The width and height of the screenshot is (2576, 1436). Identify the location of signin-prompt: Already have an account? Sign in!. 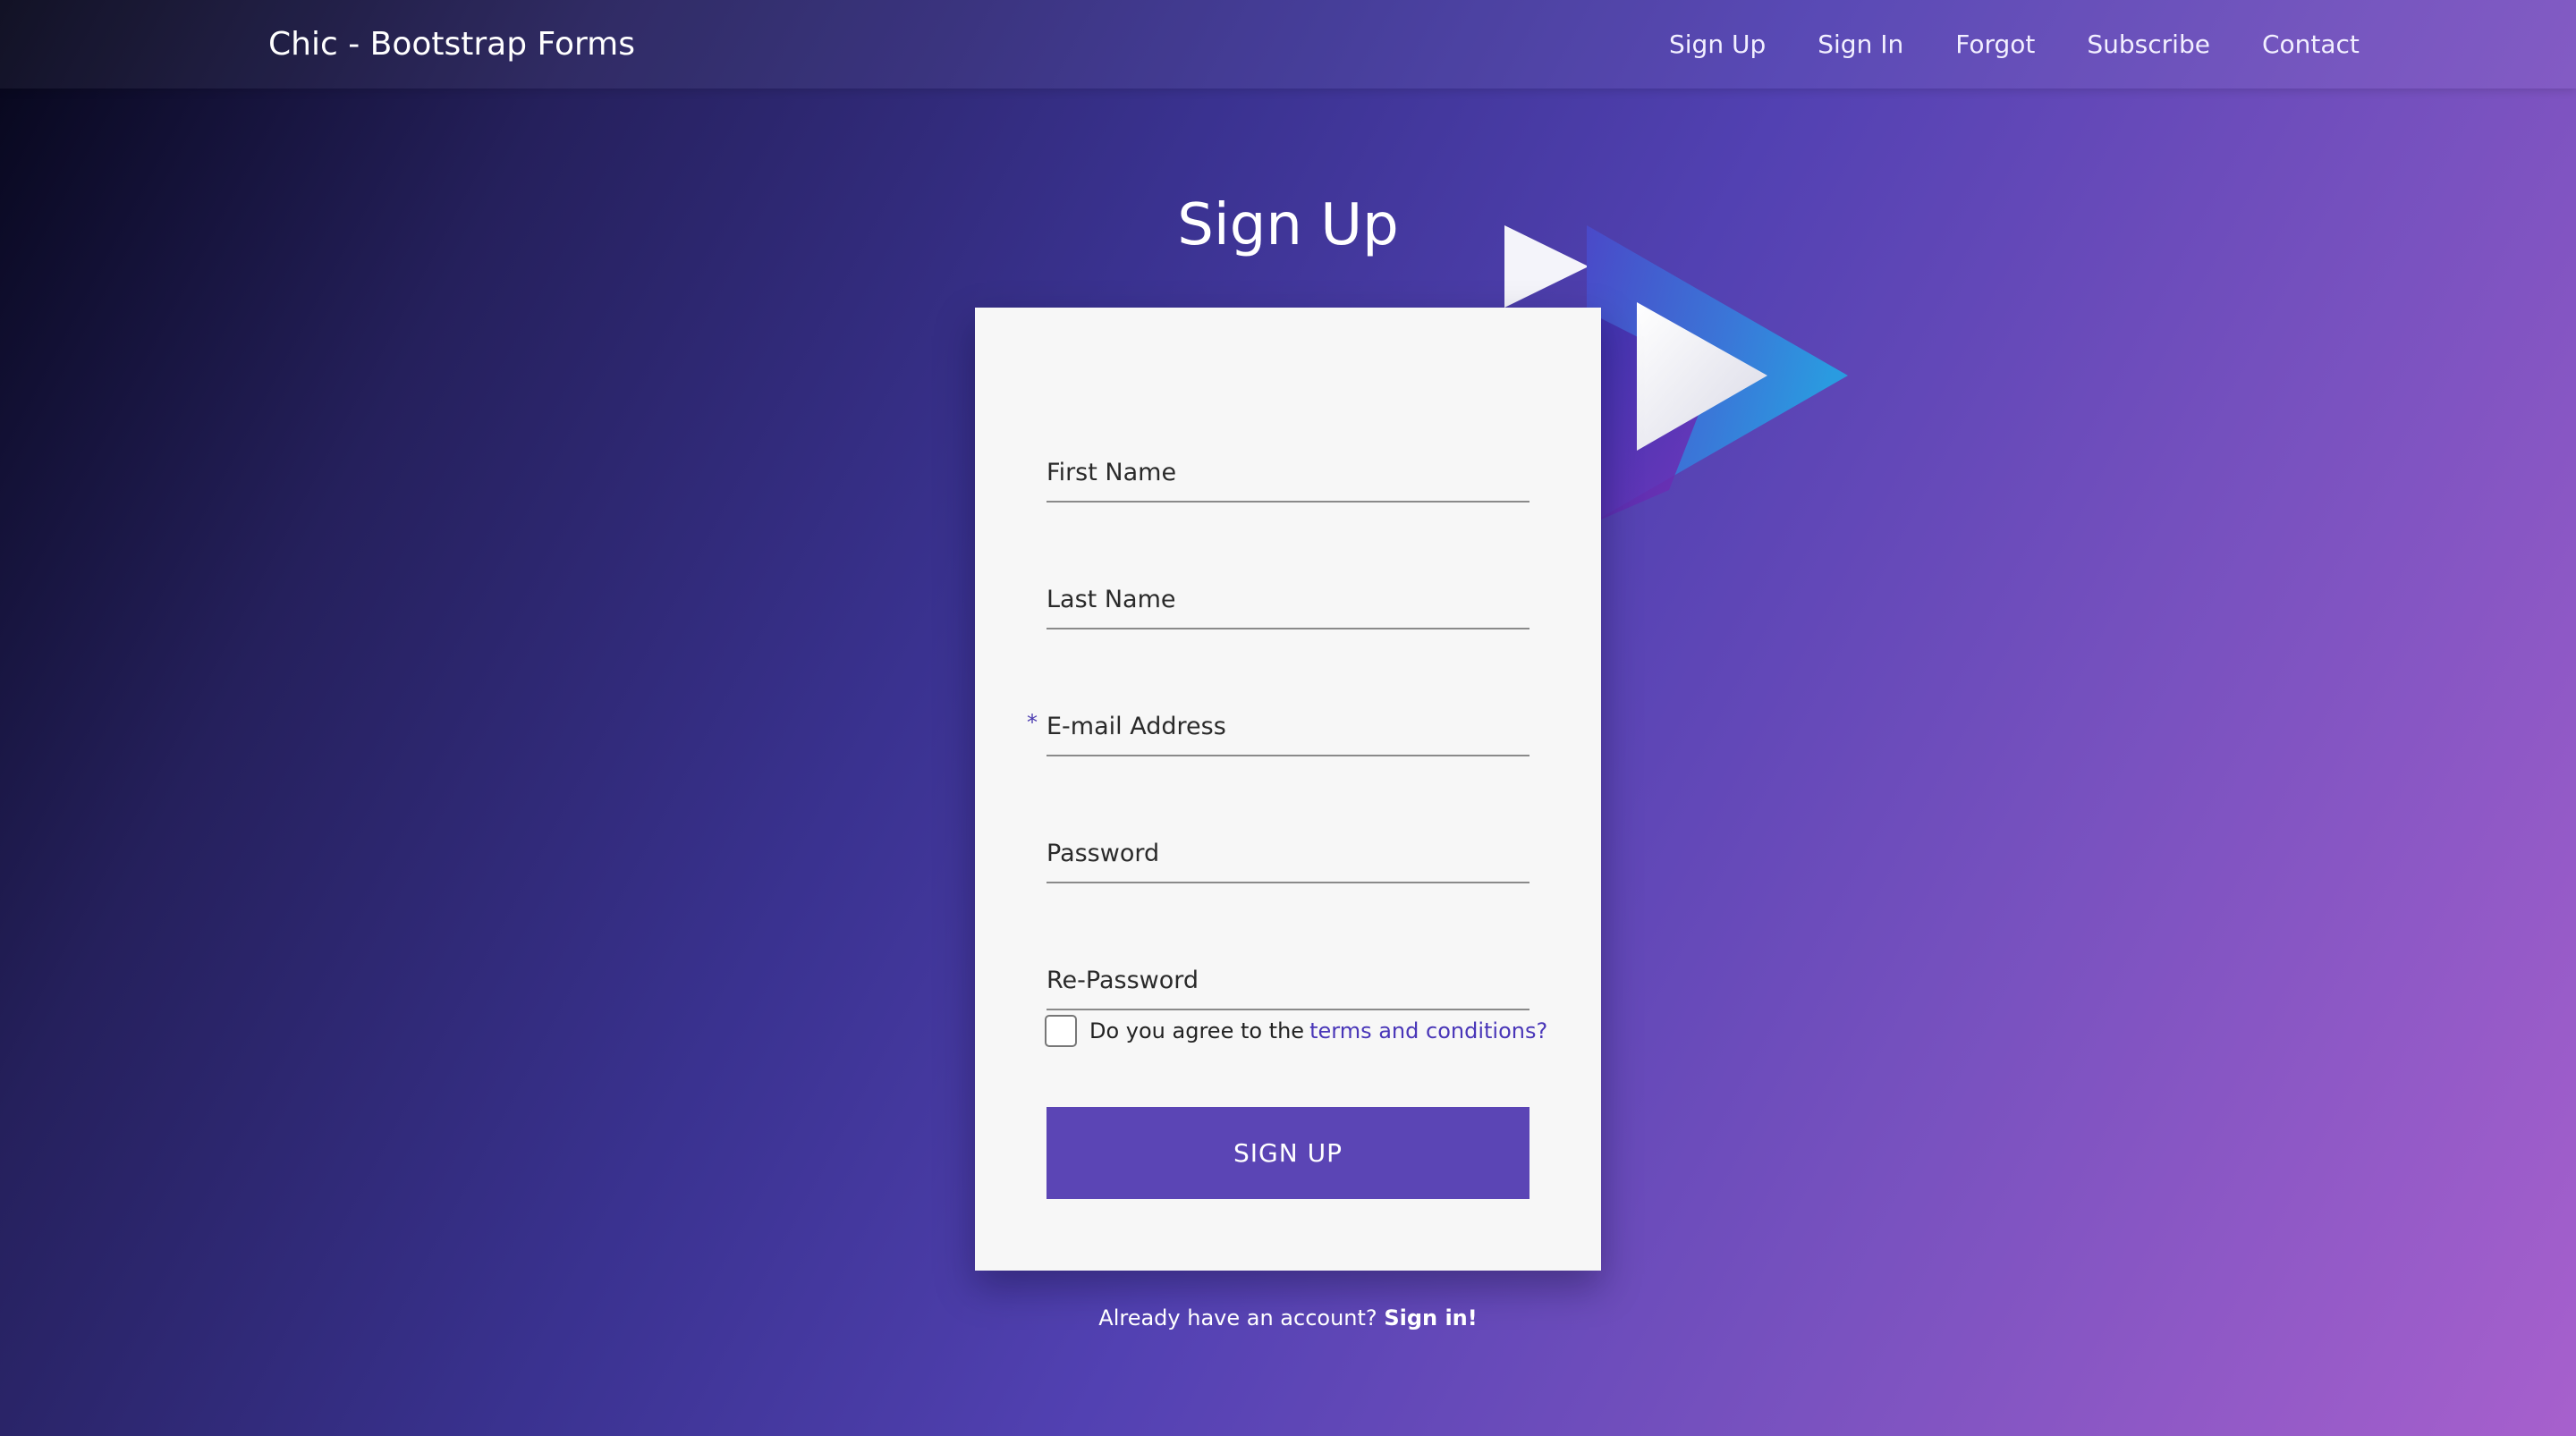
(1288, 1317).